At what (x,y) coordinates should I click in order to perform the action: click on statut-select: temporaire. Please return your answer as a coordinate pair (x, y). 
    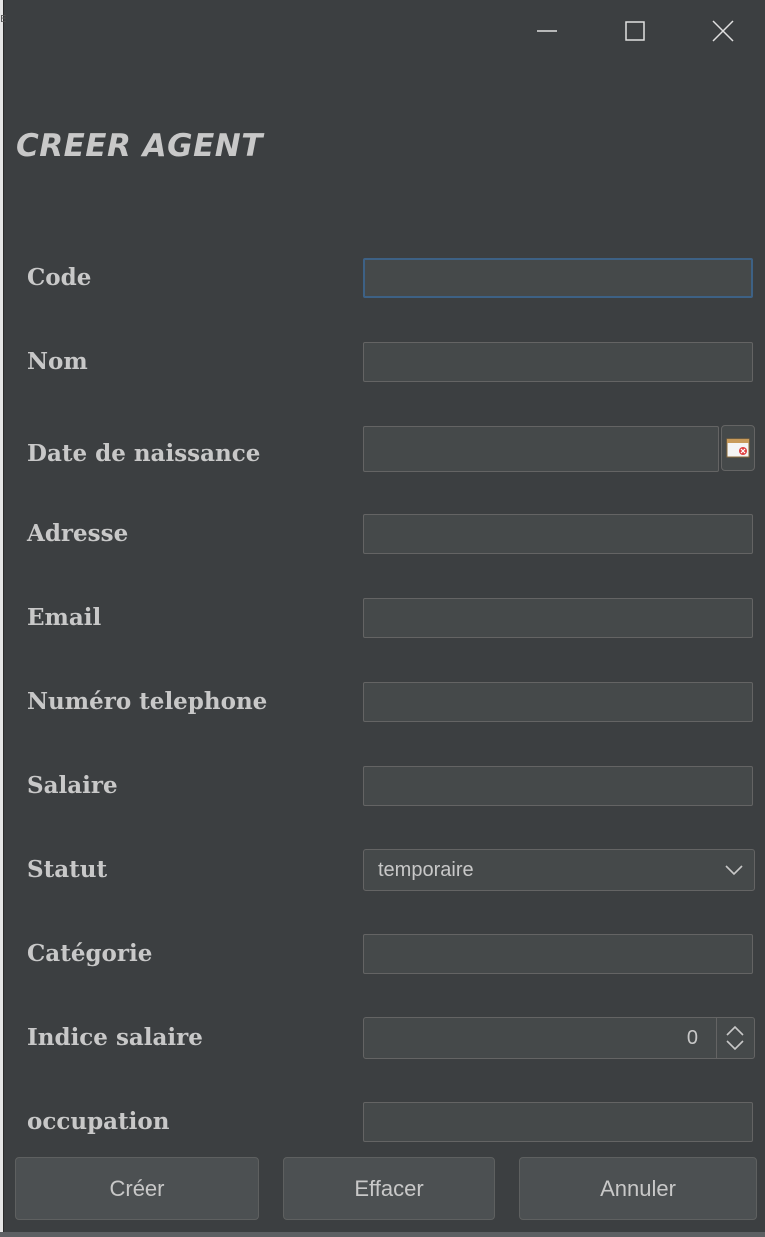
    Looking at the image, I should click on (559, 870).